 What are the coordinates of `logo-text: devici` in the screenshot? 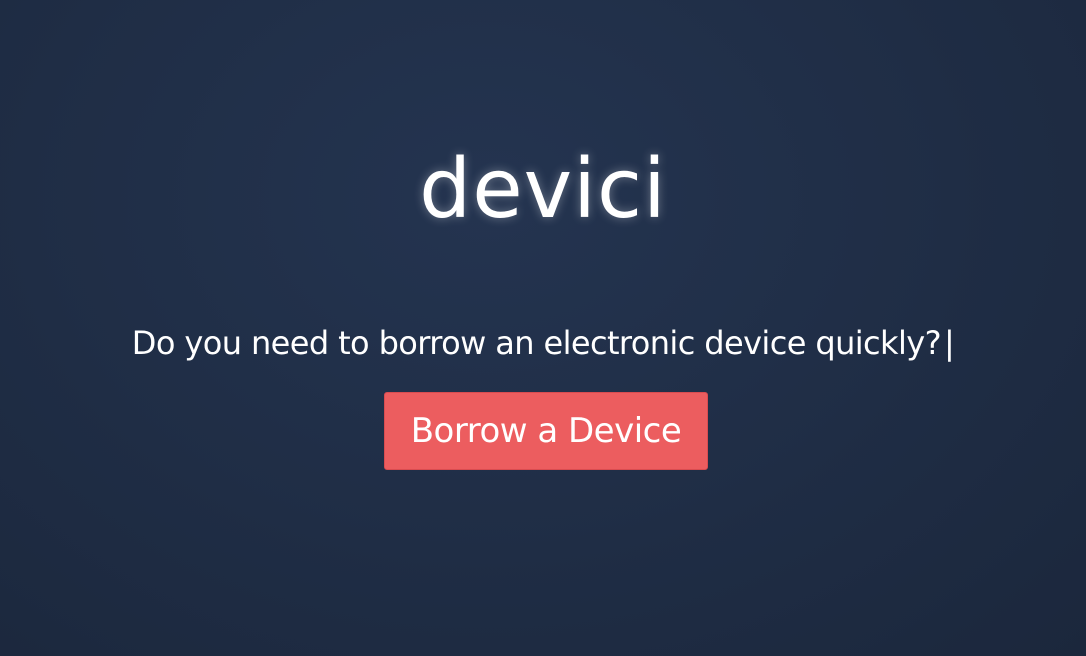 It's located at (543, 189).